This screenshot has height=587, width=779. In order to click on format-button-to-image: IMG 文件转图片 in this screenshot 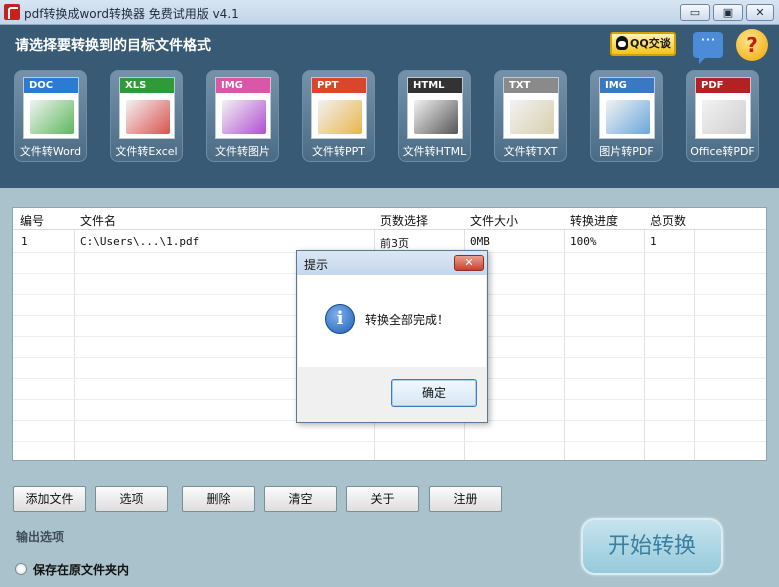, I will do `click(242, 116)`.